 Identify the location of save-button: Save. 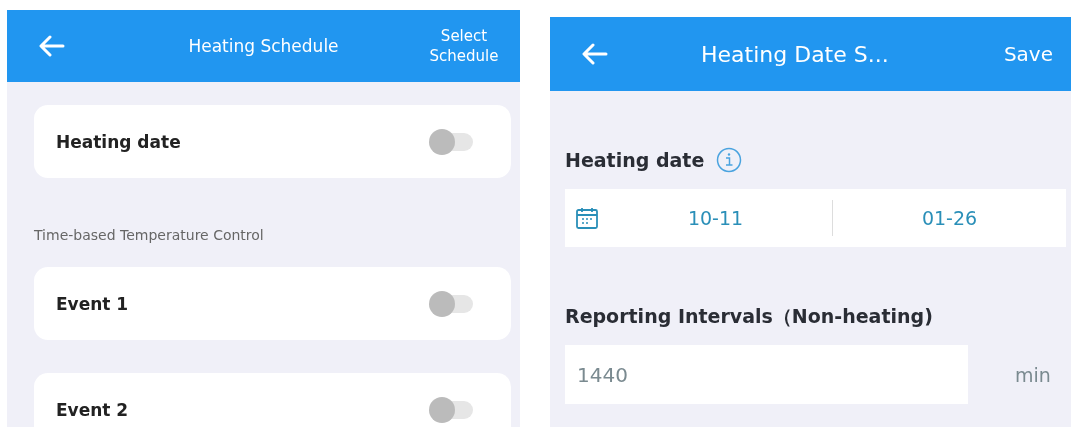
(1028, 54).